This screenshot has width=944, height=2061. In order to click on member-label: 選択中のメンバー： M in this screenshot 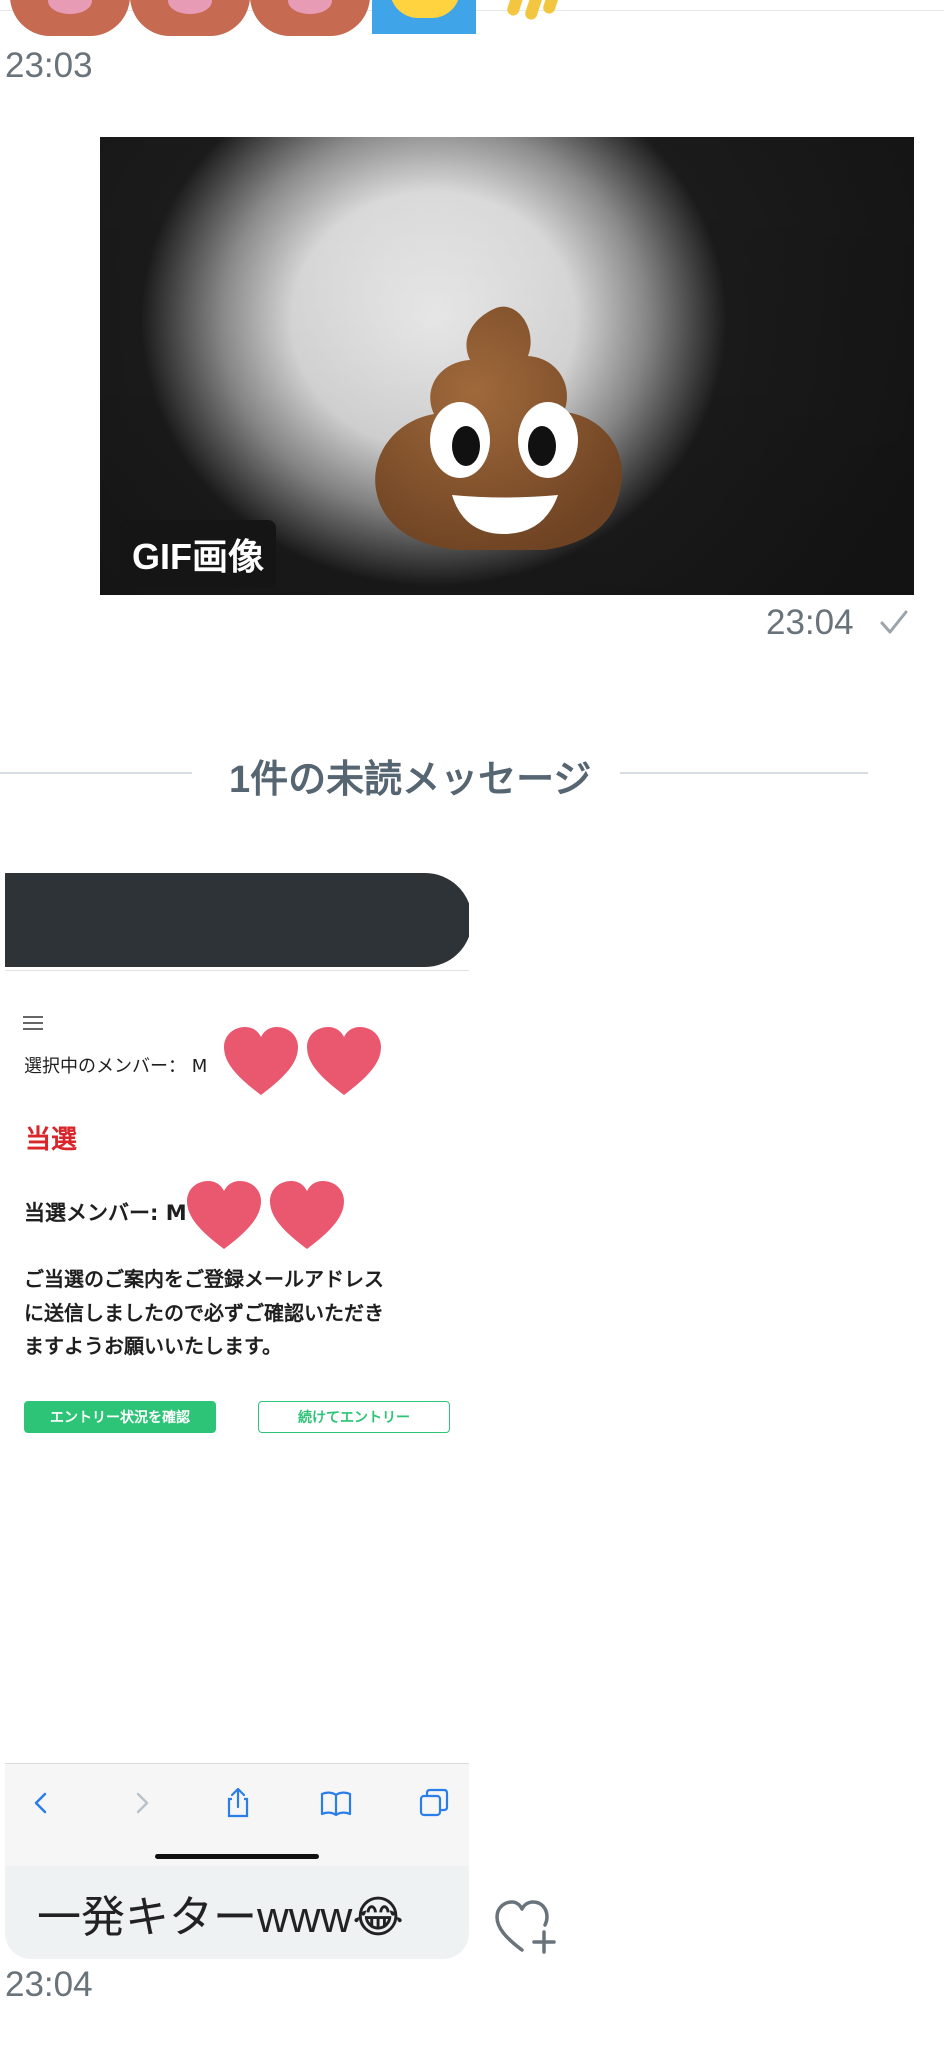, I will do `click(116, 1066)`.